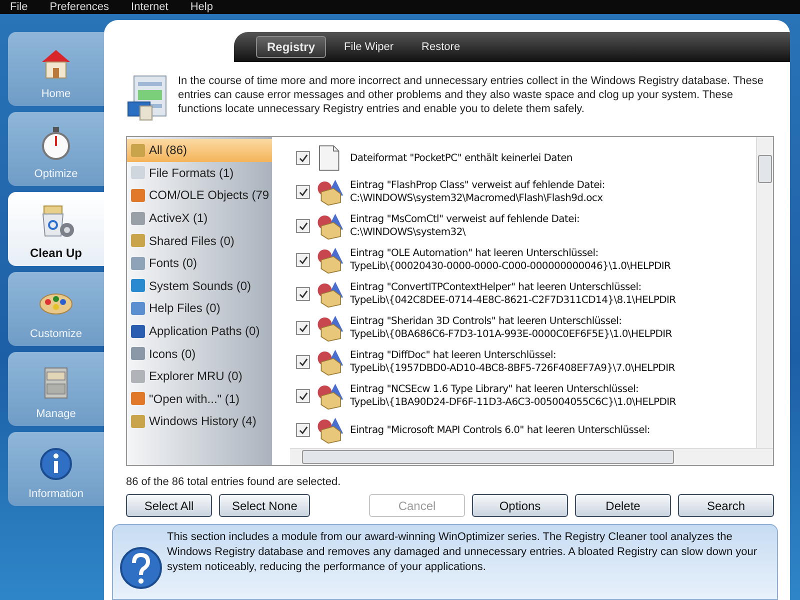  I want to click on category-item: Windows History (4), so click(199, 421).